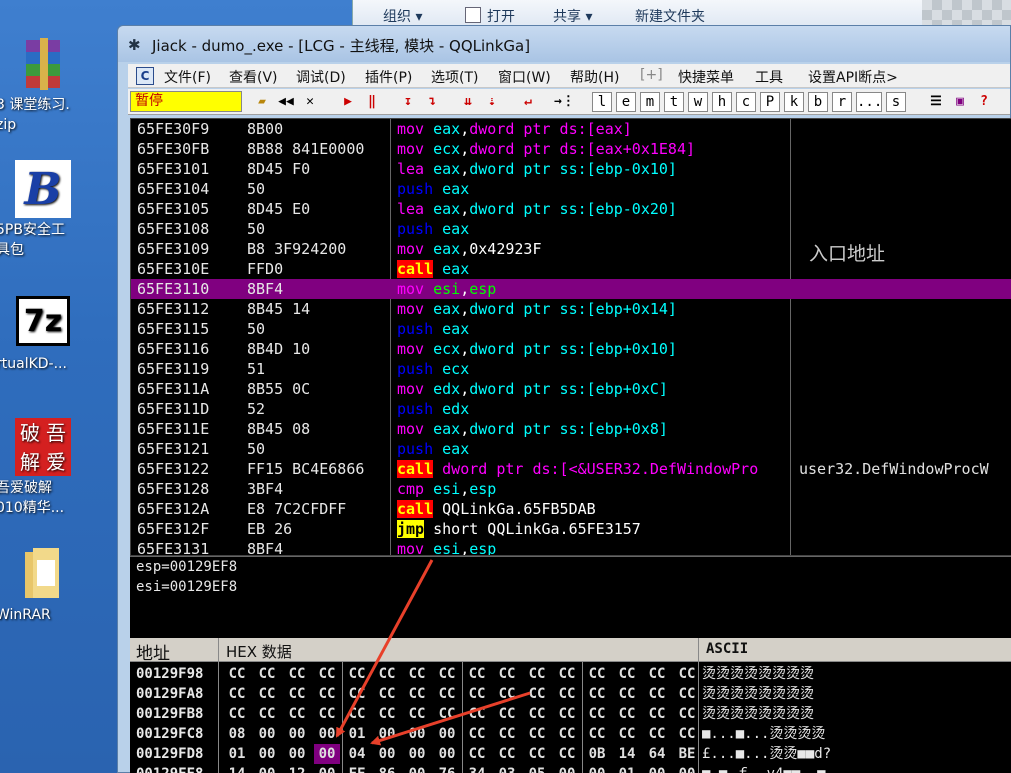 This screenshot has height=773, width=1011. Describe the element at coordinates (698, 102) in the screenshot. I see `windows-button: w` at that location.